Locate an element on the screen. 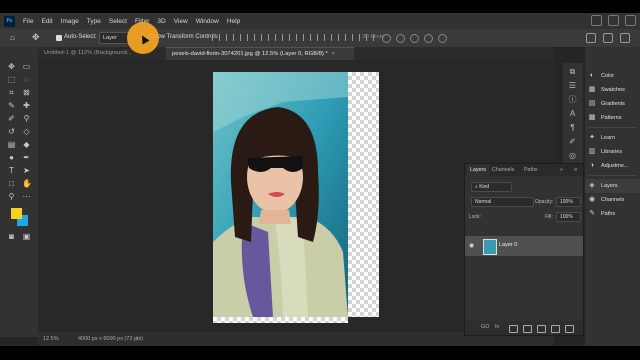  marquee-tool-icon: ⬚ is located at coordinates (11, 79).